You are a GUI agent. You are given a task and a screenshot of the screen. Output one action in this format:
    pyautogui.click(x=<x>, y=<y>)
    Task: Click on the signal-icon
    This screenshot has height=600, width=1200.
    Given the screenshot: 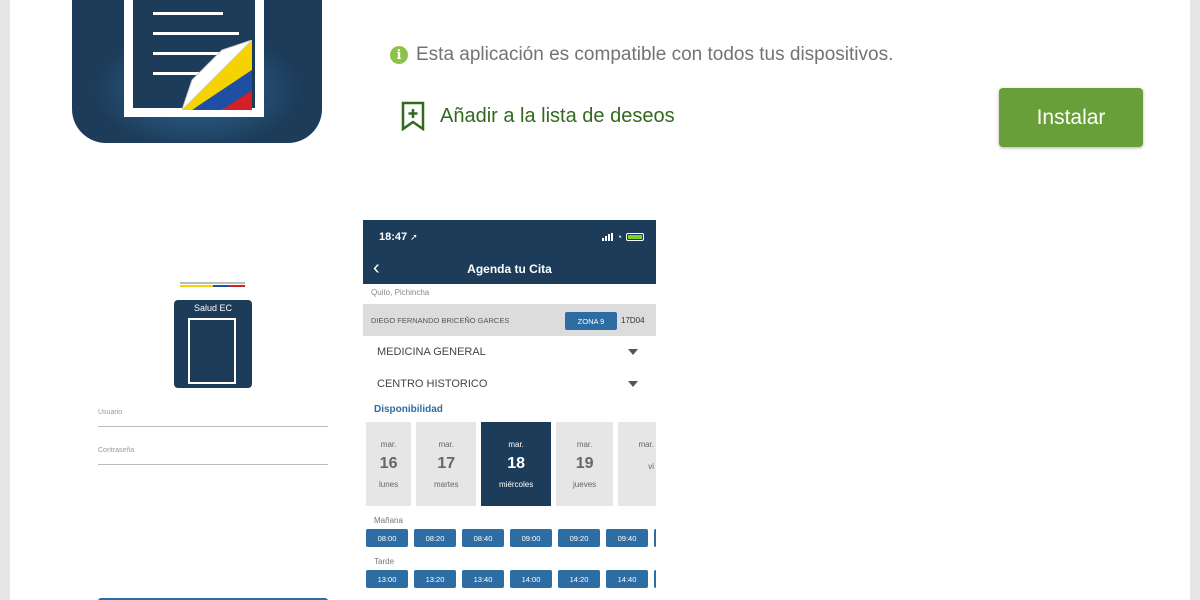 What is the action you would take?
    pyautogui.click(x=607, y=237)
    